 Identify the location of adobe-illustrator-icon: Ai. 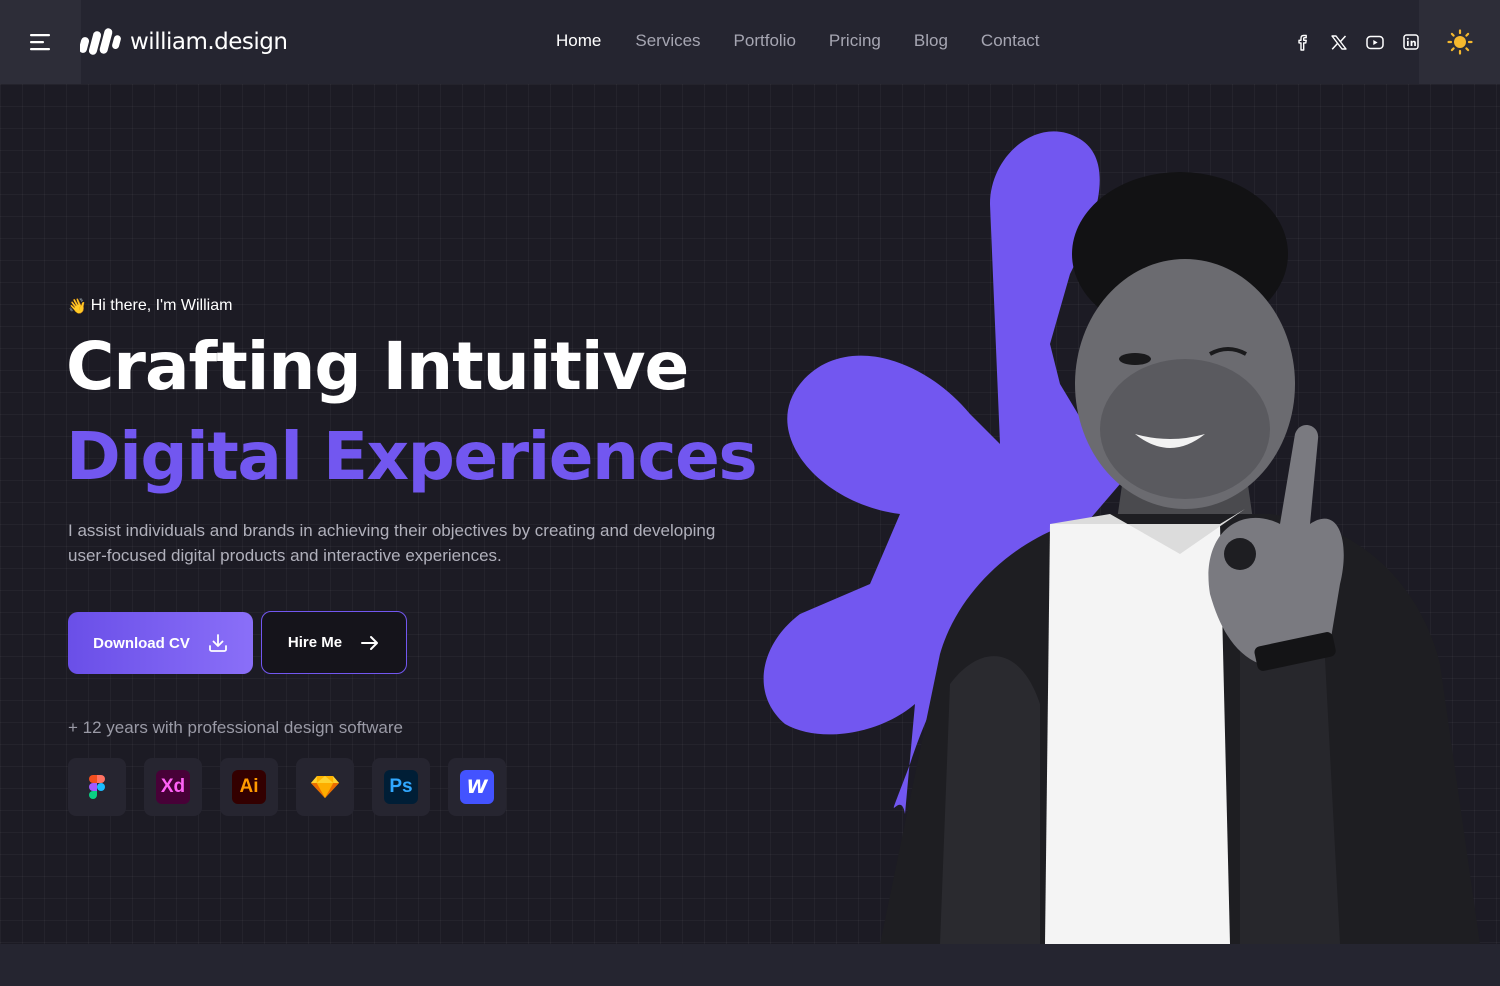
(249, 787).